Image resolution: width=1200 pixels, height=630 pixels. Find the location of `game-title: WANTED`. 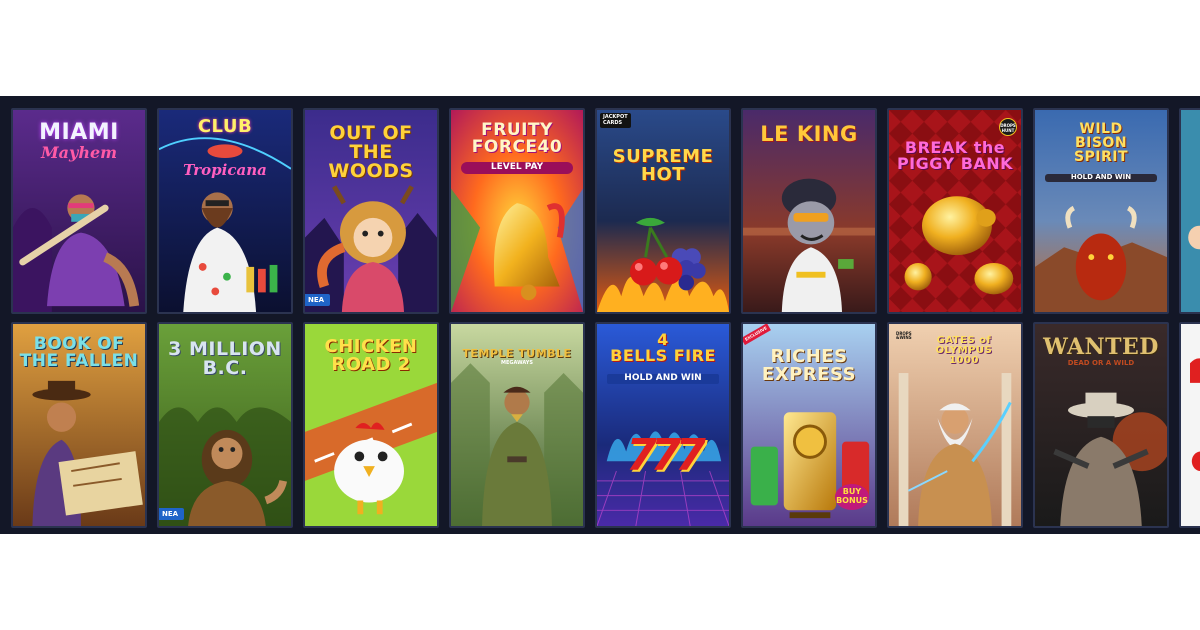

game-title: WANTED is located at coordinates (1101, 347).